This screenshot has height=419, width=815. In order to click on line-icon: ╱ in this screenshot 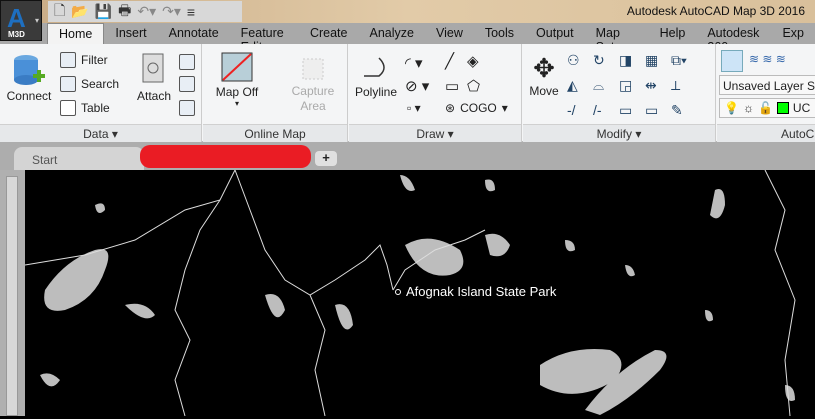, I will do `click(449, 61)`.